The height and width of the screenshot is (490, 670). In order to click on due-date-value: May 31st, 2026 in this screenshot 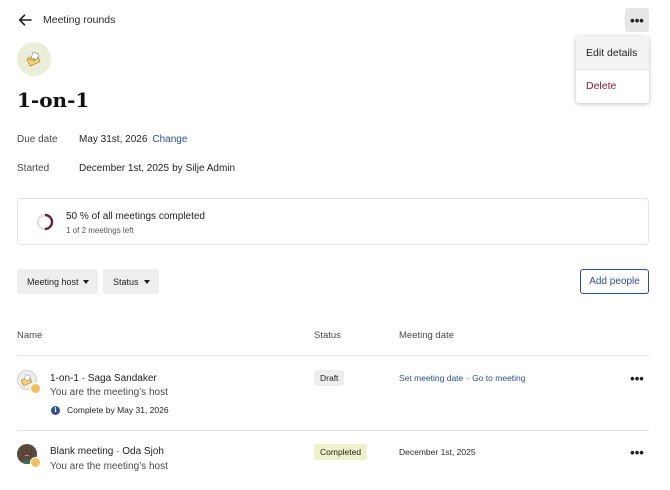, I will do `click(113, 139)`.